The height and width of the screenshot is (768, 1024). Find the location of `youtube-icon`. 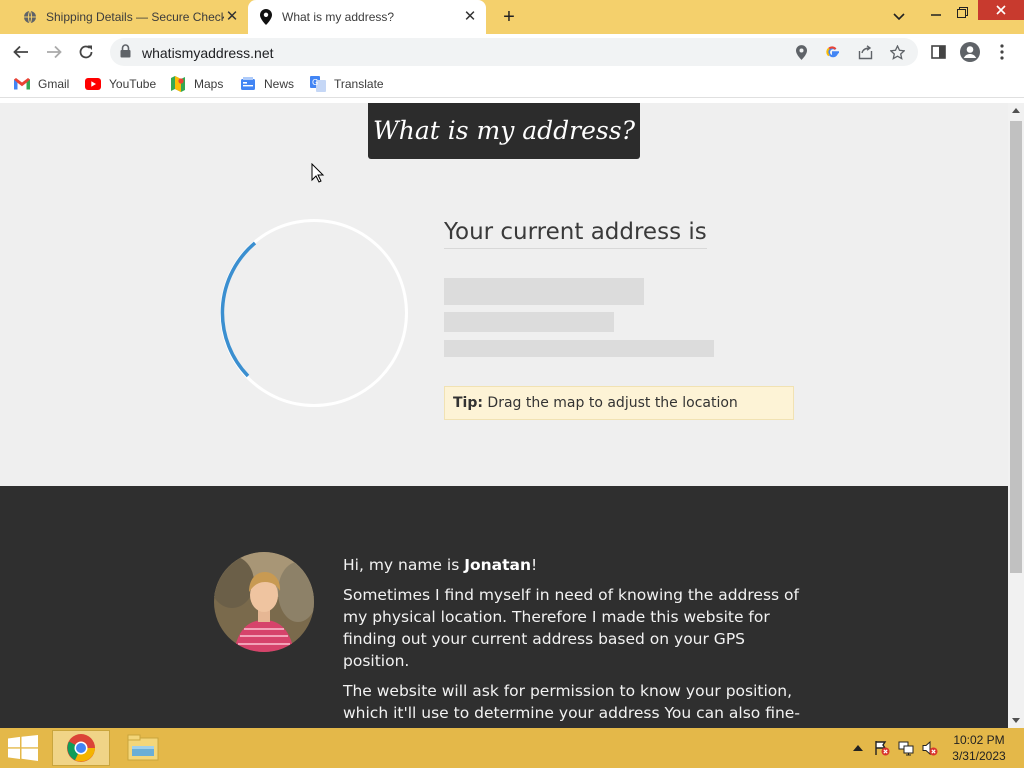

youtube-icon is located at coordinates (93, 84).